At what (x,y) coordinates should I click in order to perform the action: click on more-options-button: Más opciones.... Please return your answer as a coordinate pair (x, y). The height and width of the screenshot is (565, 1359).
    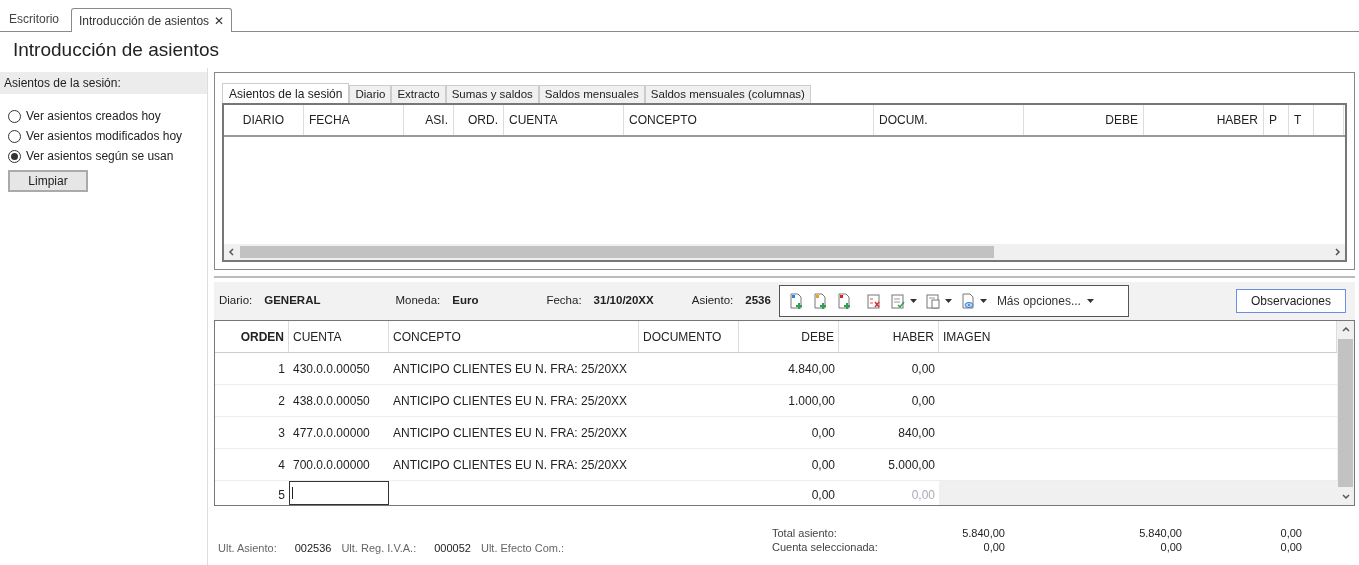
    Looking at the image, I should click on (1038, 301).